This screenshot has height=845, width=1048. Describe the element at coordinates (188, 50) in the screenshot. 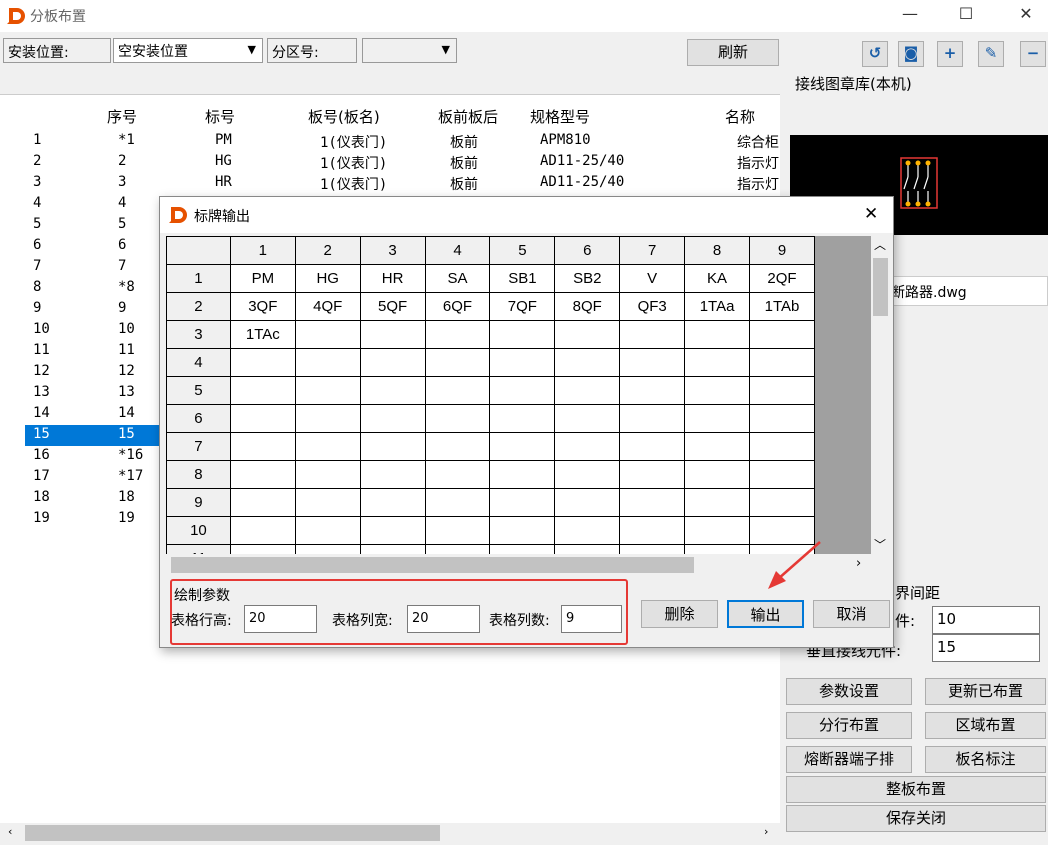

I see `install-location-select: 空安装位置 ▼` at that location.